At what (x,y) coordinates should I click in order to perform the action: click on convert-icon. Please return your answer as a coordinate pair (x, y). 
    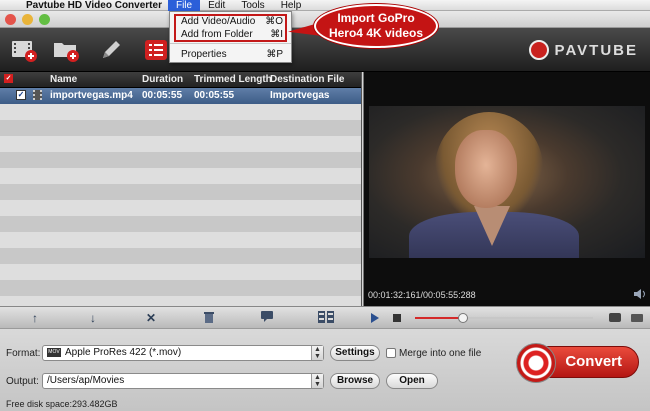
    Looking at the image, I should click on (536, 363).